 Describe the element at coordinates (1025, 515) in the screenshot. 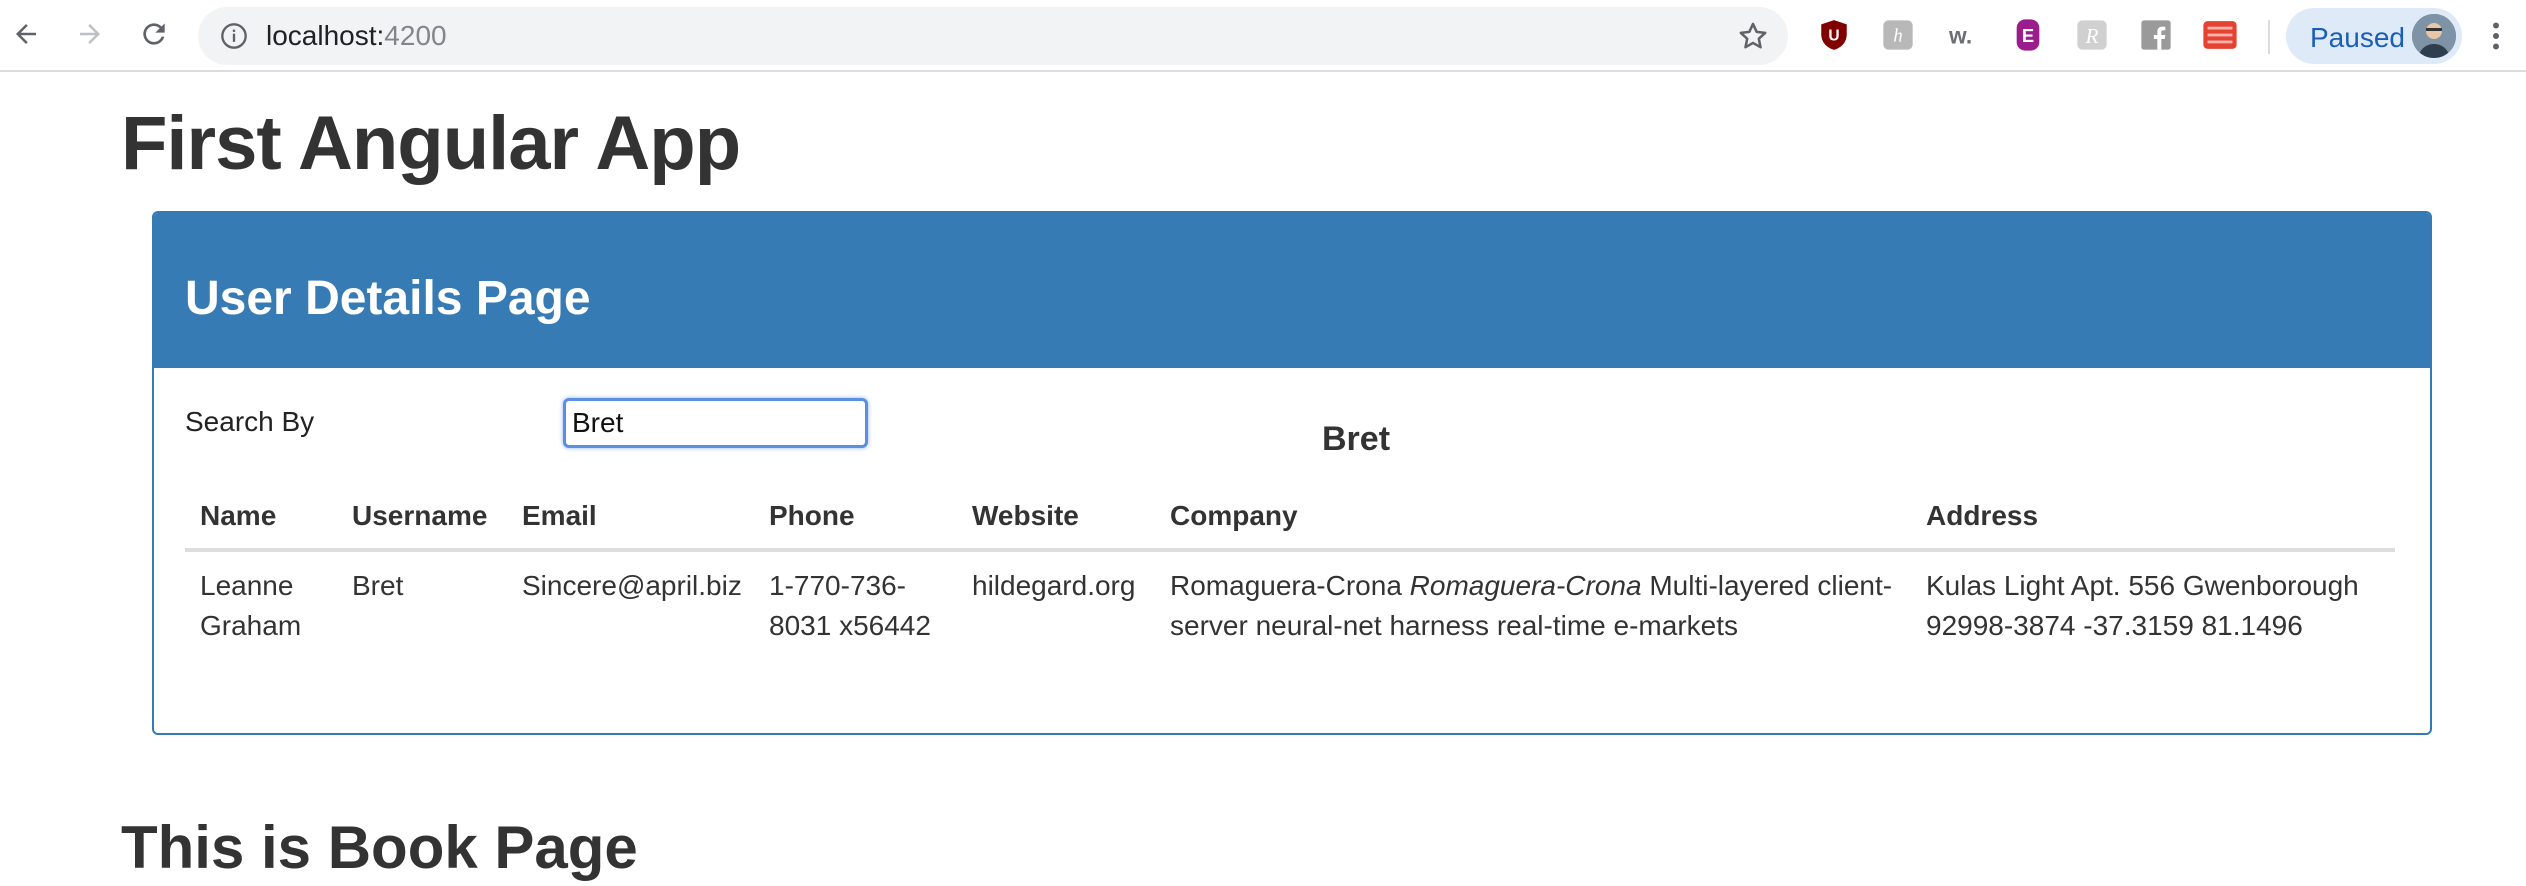

I see `column-header-website: Website` at that location.